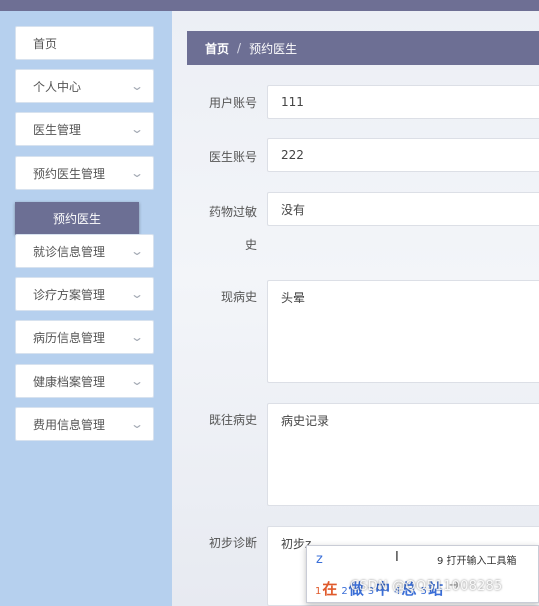 The width and height of the screenshot is (539, 606). What do you see at coordinates (403, 454) in the screenshot?
I see `past-history-textarea: 病史记录` at bounding box center [403, 454].